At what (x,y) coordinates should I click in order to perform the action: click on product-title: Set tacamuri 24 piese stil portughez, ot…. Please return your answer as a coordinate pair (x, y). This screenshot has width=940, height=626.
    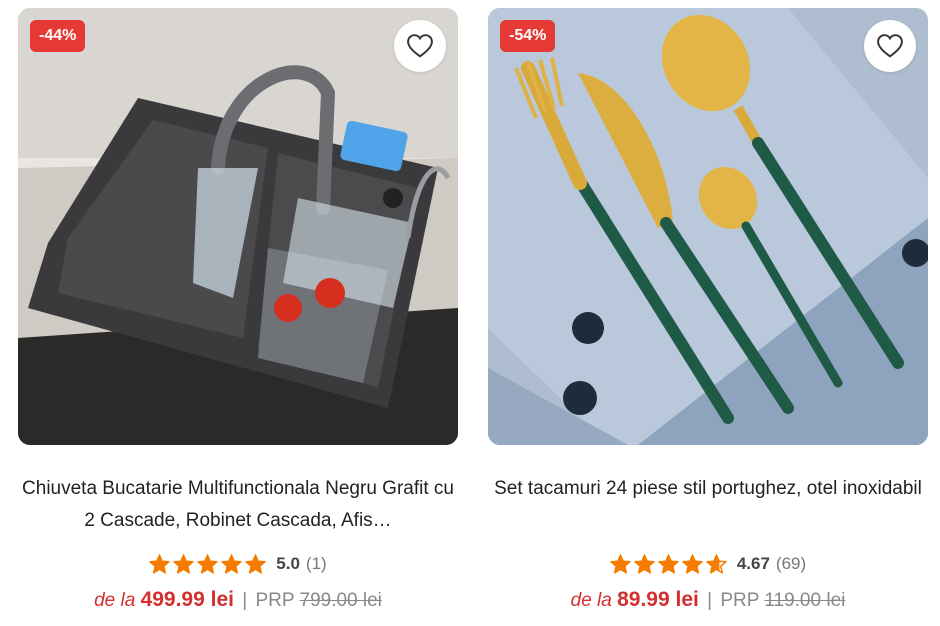
    Looking at the image, I should click on (708, 505).